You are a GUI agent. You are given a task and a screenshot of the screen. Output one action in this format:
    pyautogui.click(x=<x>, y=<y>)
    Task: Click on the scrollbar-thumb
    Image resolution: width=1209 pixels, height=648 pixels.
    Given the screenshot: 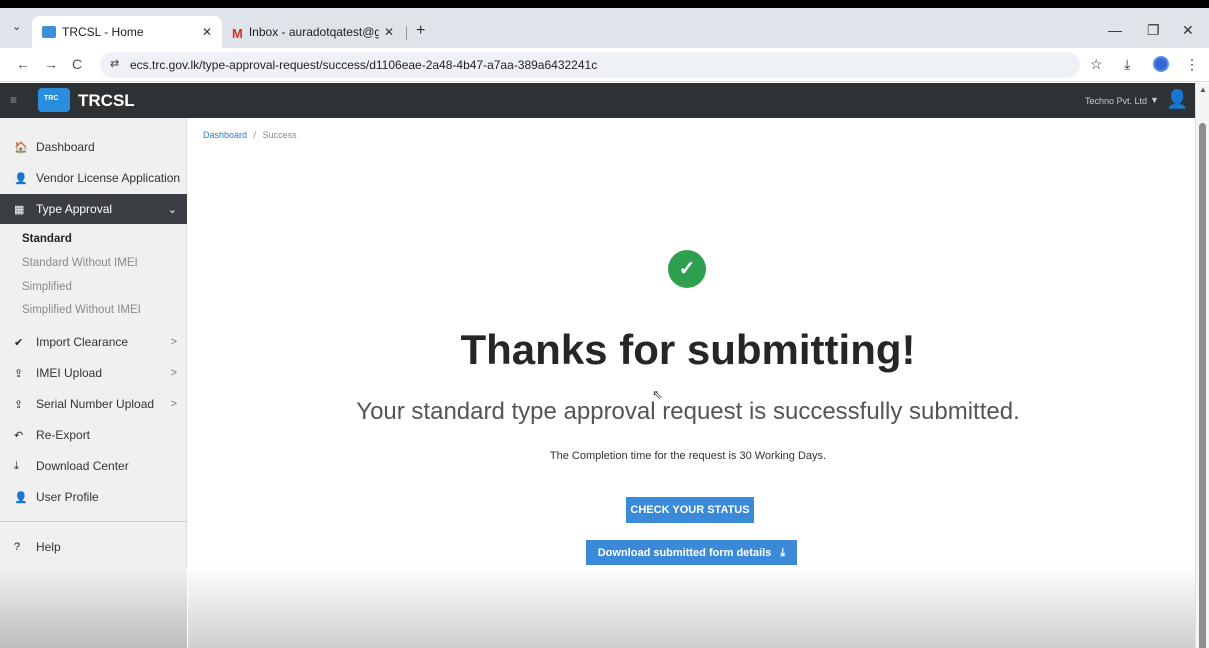 What is the action you would take?
    pyautogui.click(x=1202, y=385)
    